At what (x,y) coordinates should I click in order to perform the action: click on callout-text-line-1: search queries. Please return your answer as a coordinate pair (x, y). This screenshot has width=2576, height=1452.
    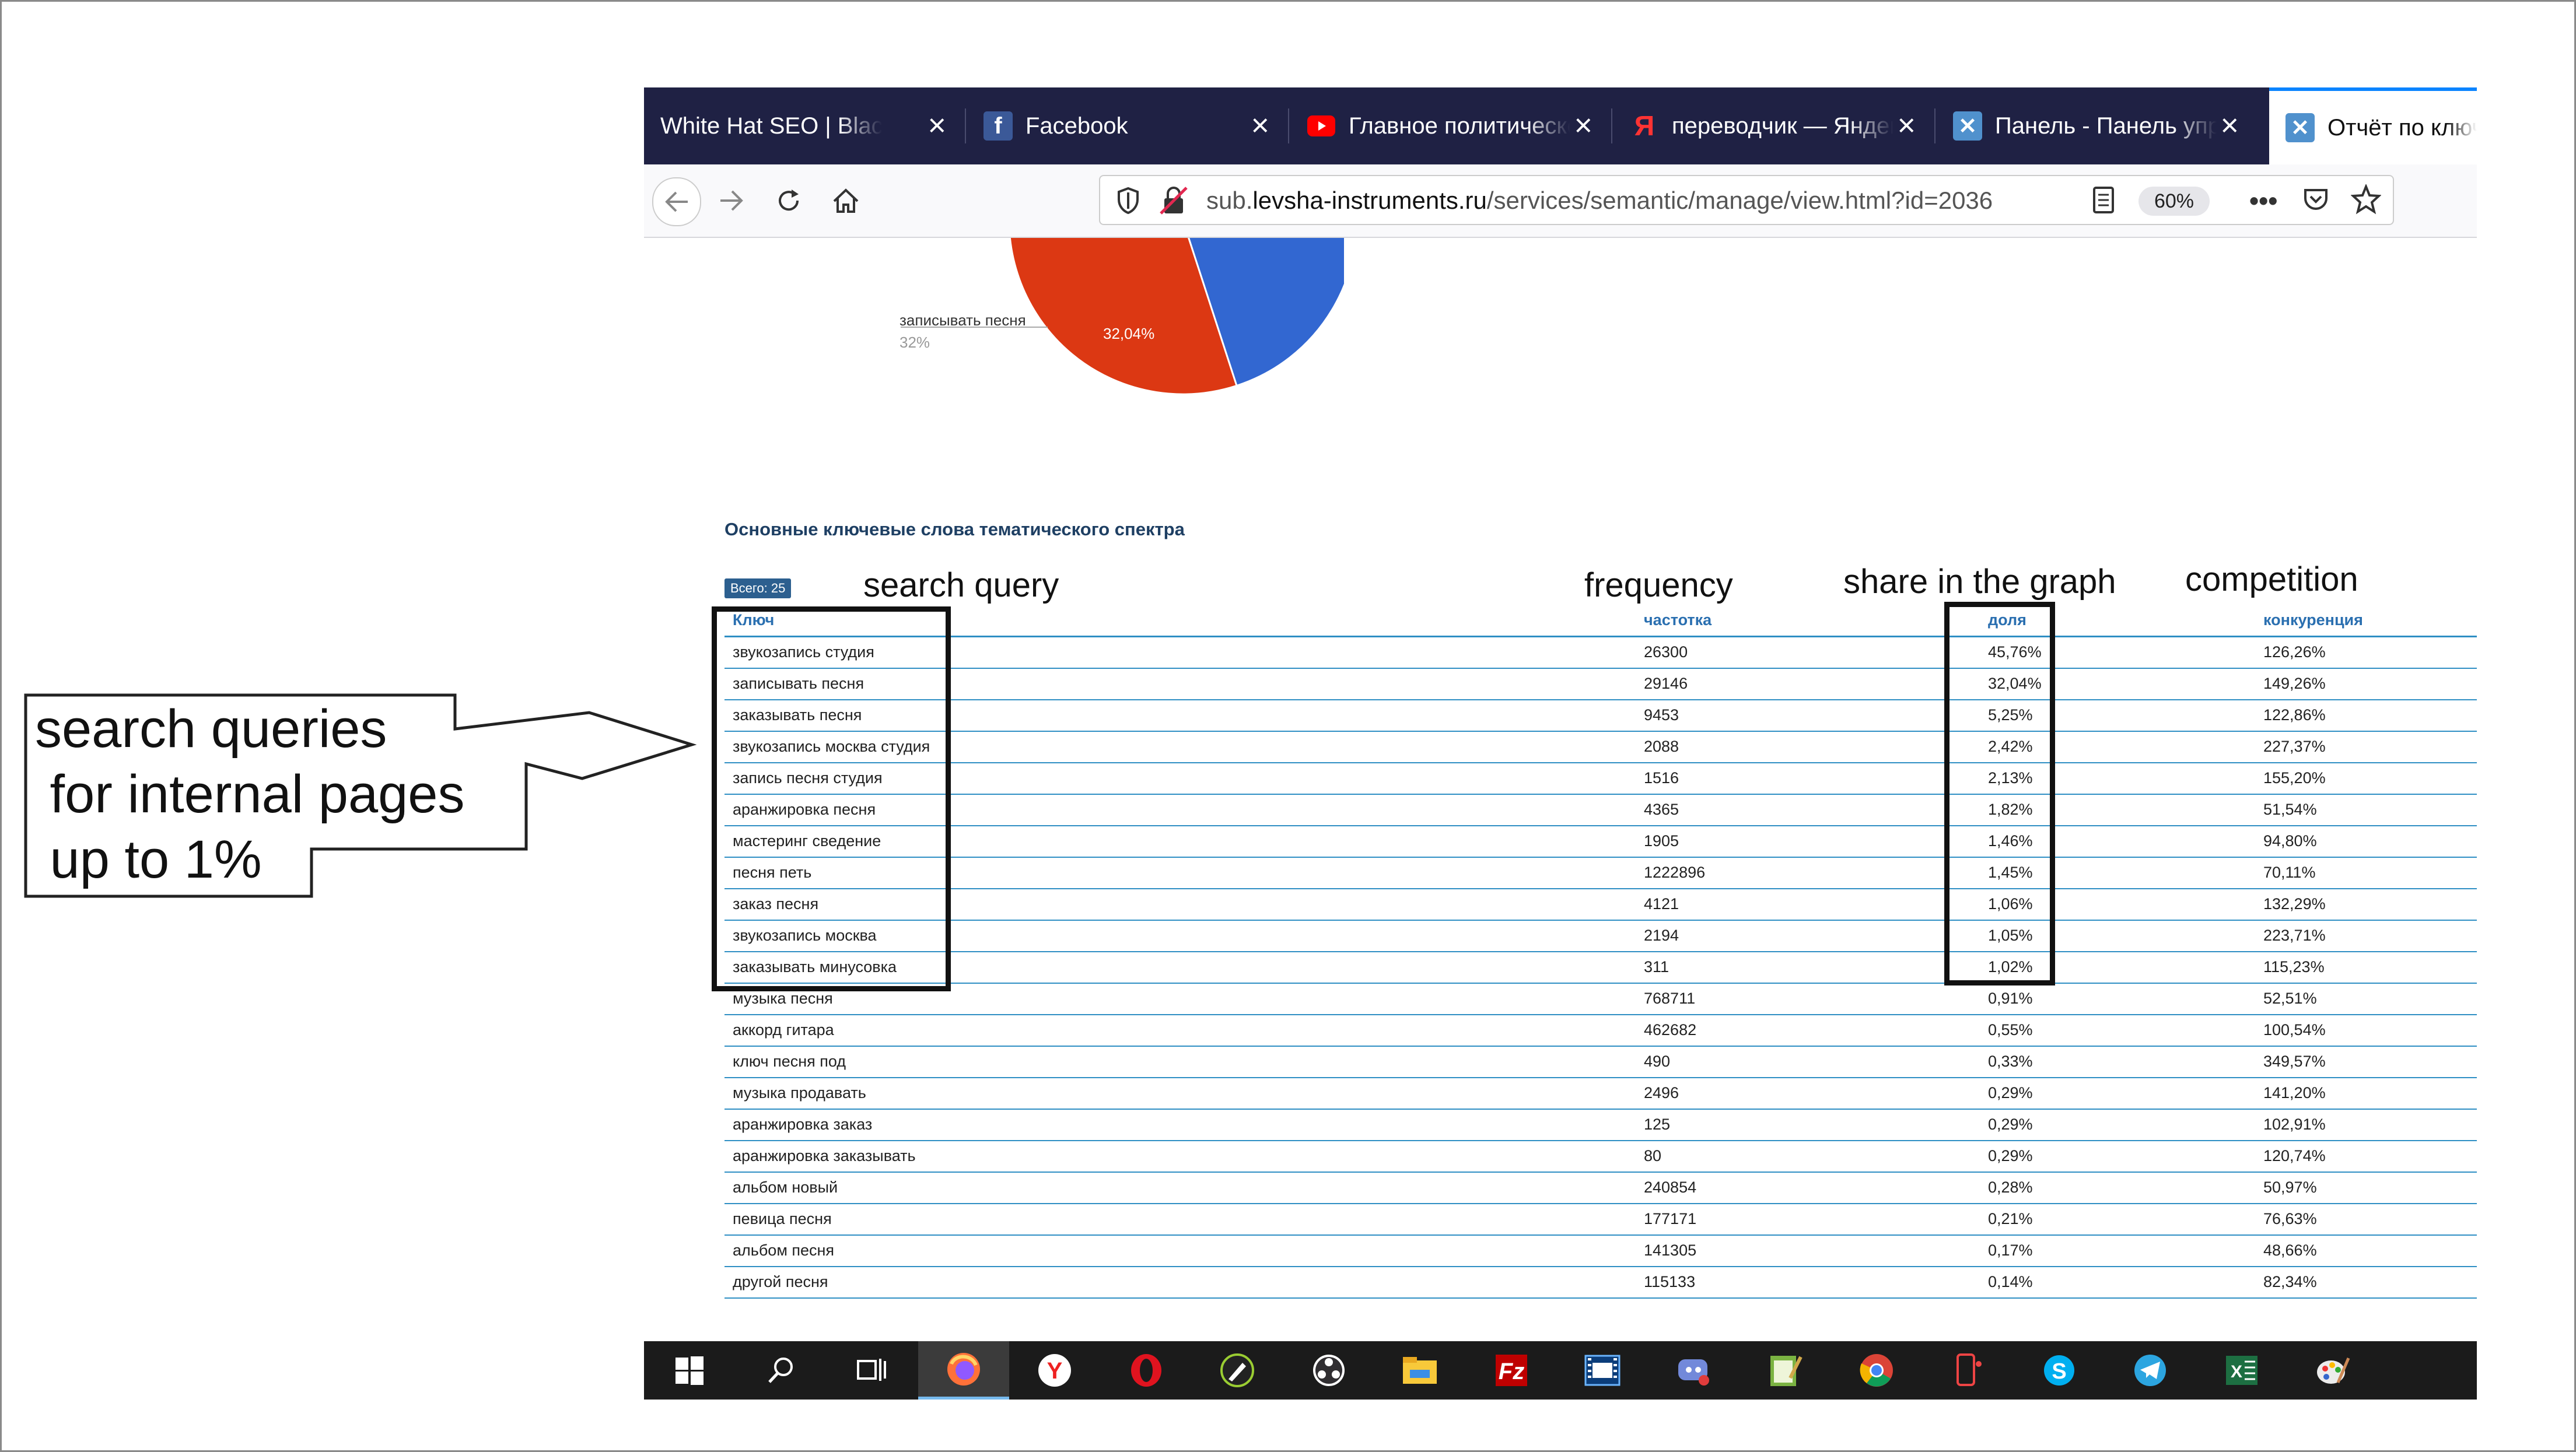
    Looking at the image, I should click on (211, 729).